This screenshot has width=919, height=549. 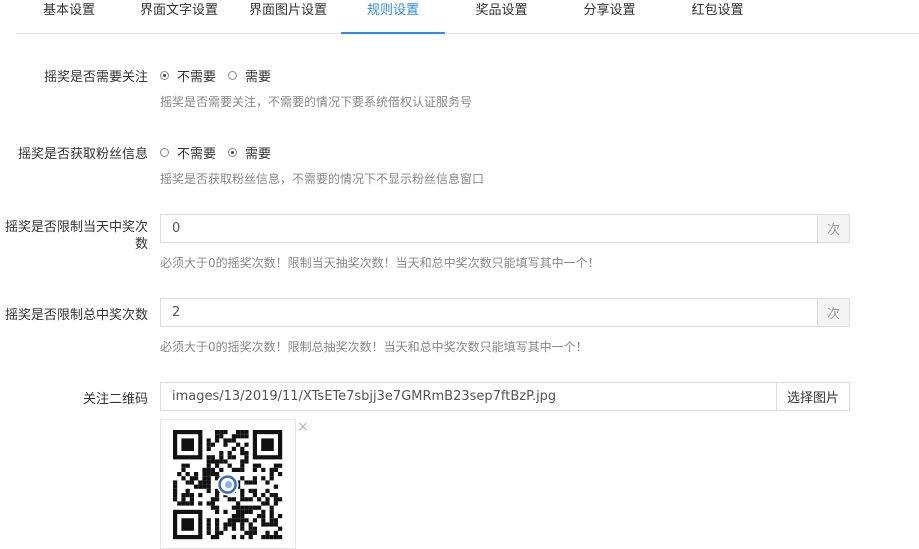 I want to click on select-image-button: 选择图片, so click(x=813, y=396).